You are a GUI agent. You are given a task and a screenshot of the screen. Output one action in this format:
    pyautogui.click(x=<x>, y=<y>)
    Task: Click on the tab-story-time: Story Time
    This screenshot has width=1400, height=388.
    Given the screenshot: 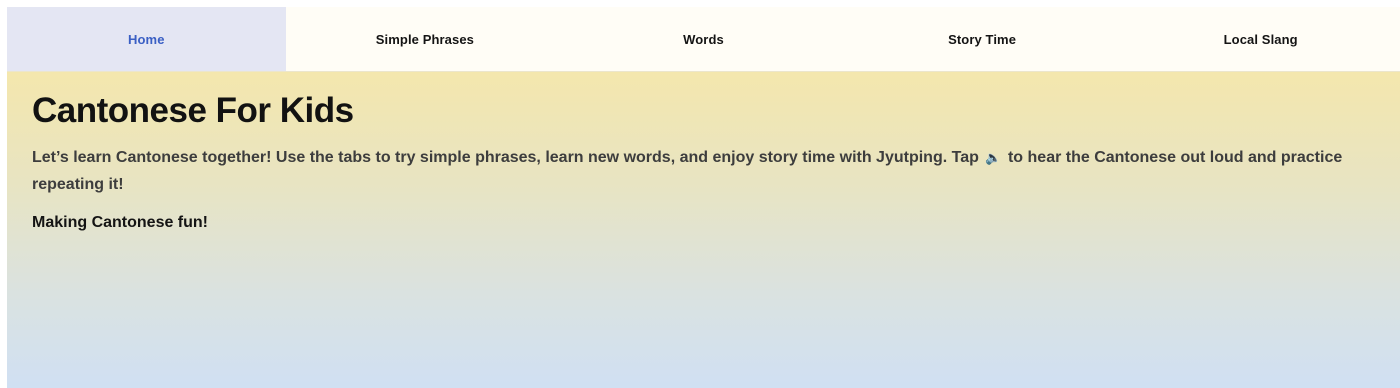 What is the action you would take?
    pyautogui.click(x=982, y=39)
    